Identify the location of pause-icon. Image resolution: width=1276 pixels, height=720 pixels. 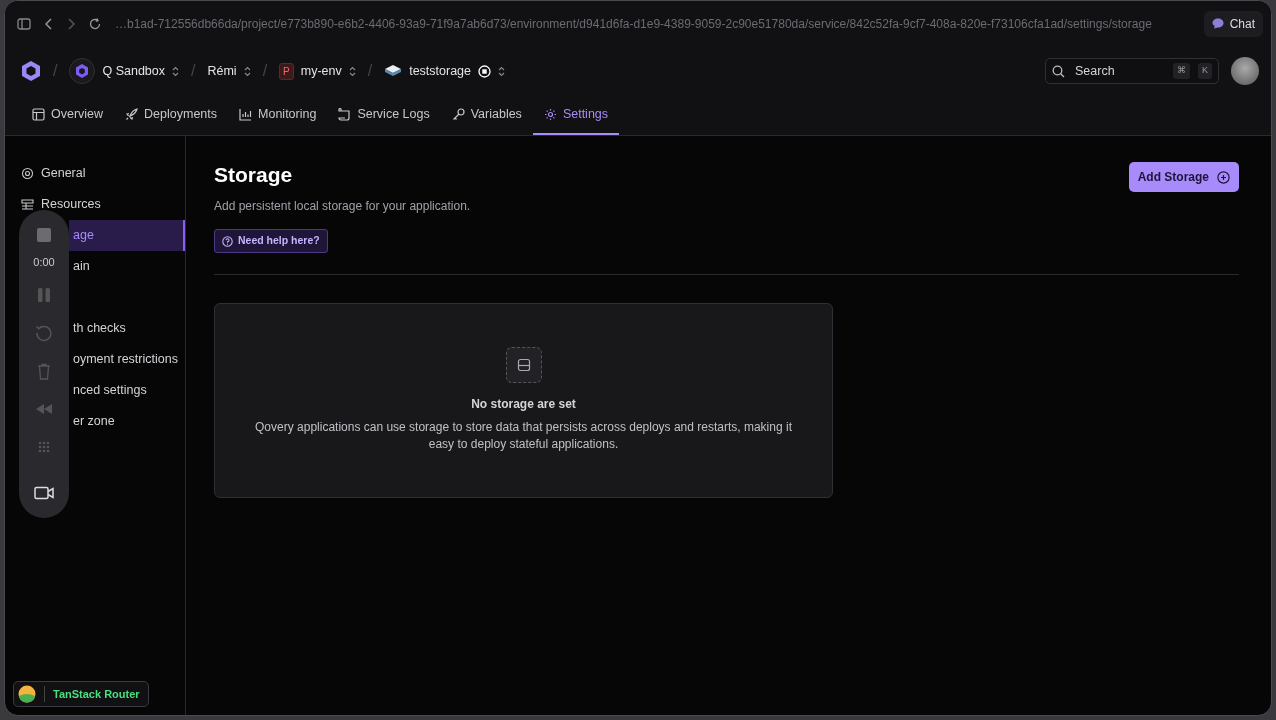
(44, 295).